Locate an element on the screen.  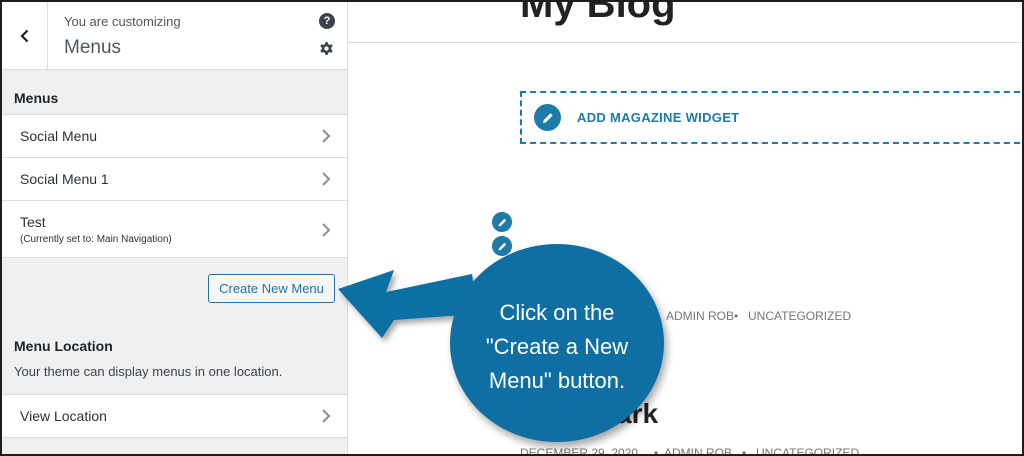
callout-line: Click on the is located at coordinates (557, 312).